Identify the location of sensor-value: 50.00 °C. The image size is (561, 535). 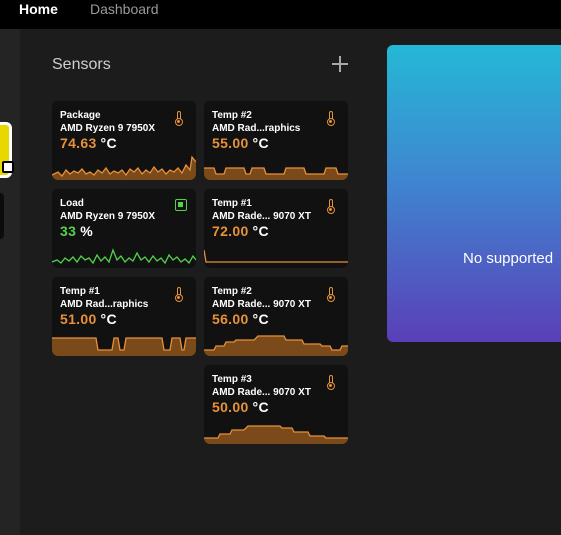
(240, 407).